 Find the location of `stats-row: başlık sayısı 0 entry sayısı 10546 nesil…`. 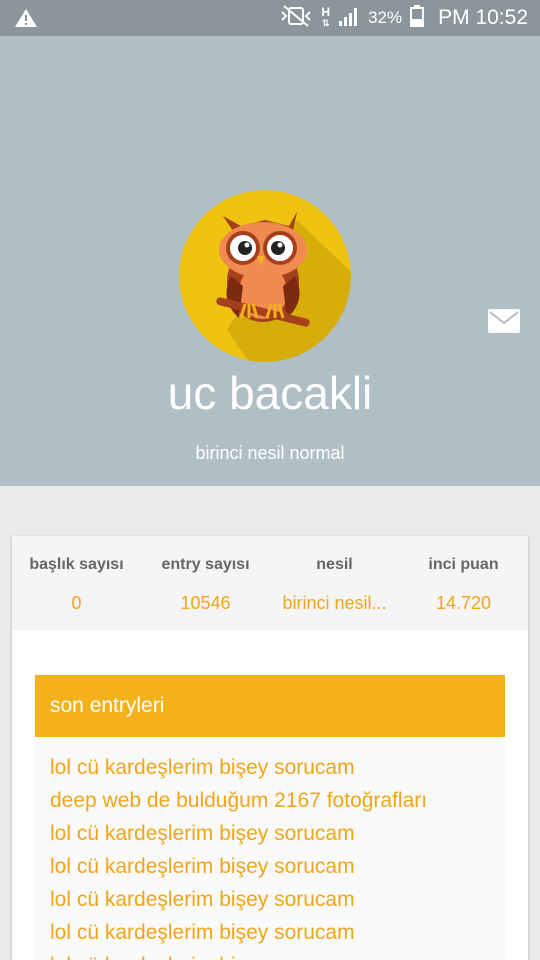

stats-row: başlık sayısı 0 entry sayısı 10546 nesil… is located at coordinates (270, 583).